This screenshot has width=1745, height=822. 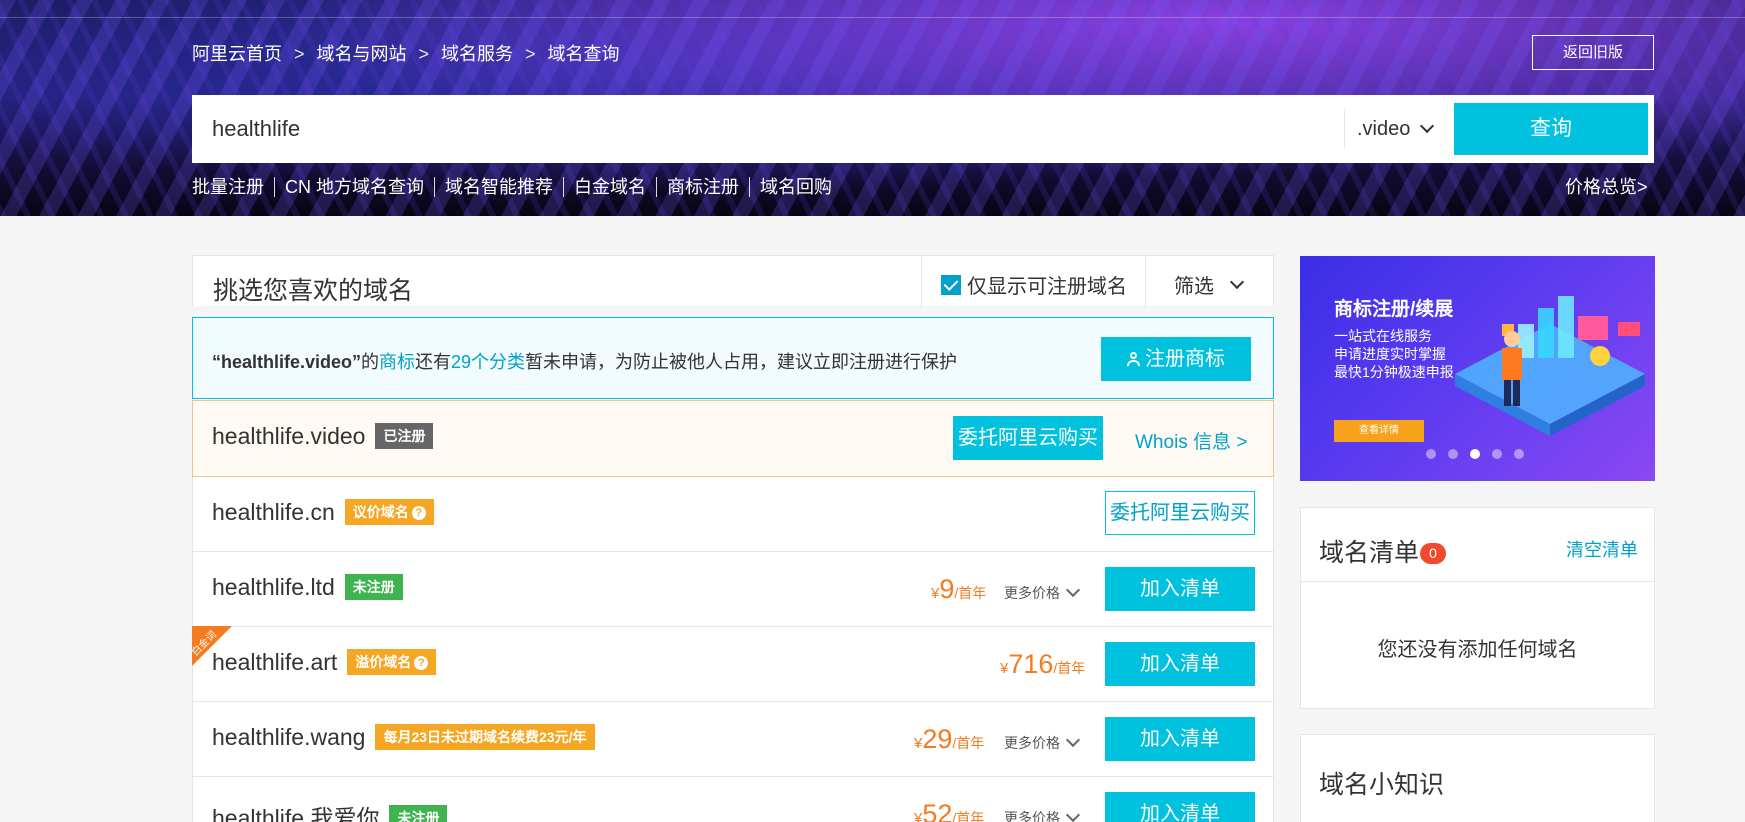 I want to click on quick-link-bulk-register: 批量注册, so click(x=233, y=187).